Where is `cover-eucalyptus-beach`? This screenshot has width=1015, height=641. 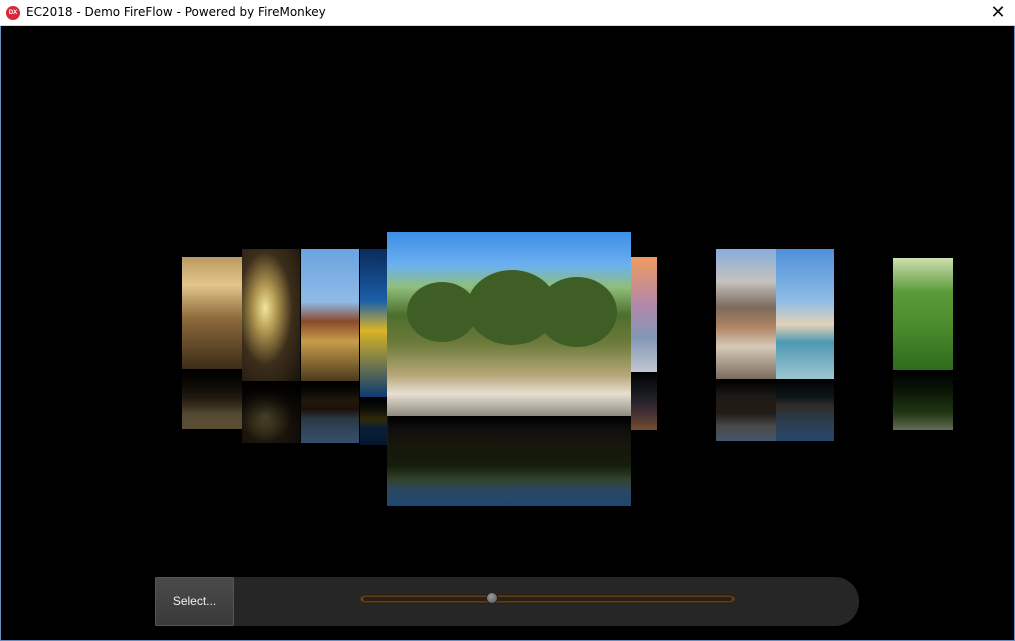 cover-eucalyptus-beach is located at coordinates (509, 324).